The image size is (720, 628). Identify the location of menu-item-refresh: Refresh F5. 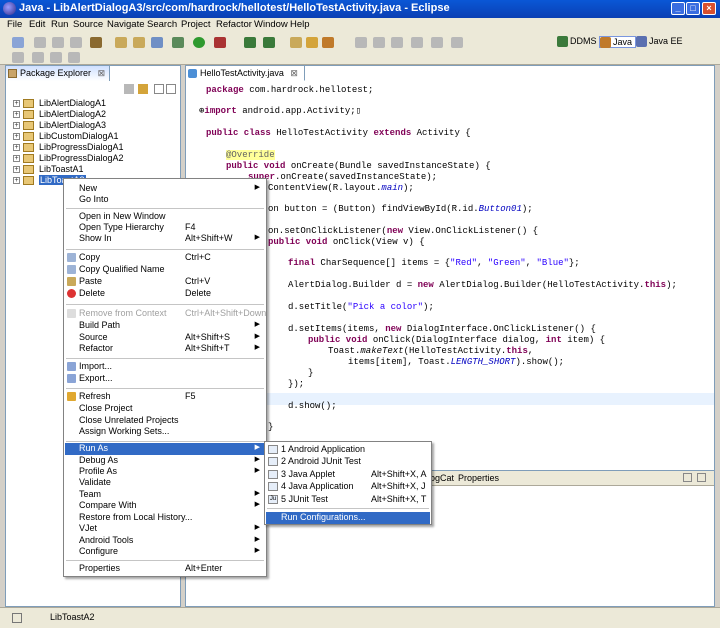
(165, 397).